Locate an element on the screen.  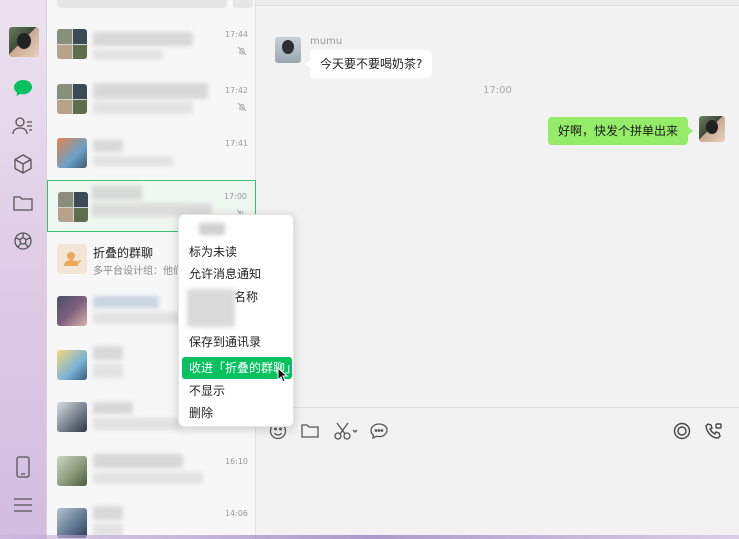
chat-time: 17:41 is located at coordinates (236, 143).